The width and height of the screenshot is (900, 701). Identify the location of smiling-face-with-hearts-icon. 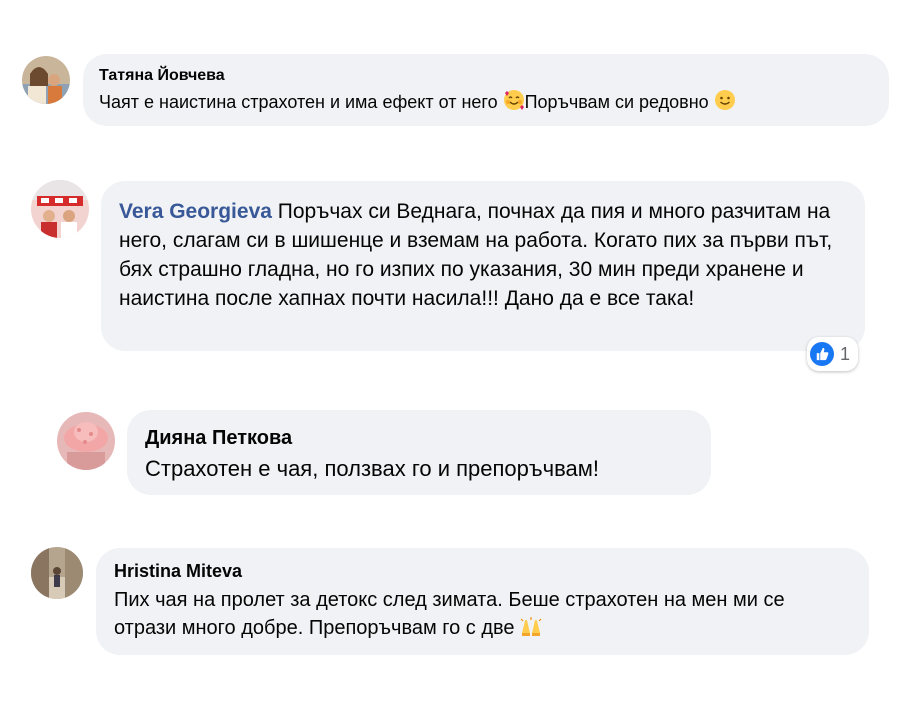
(514, 104).